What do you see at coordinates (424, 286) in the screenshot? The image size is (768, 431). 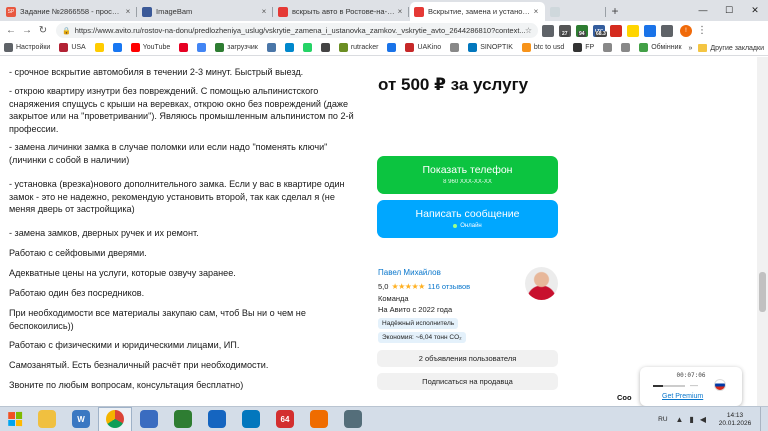 I see `seller-rating: 5,0 ★★★★★ 116 отзывов` at bounding box center [424, 286].